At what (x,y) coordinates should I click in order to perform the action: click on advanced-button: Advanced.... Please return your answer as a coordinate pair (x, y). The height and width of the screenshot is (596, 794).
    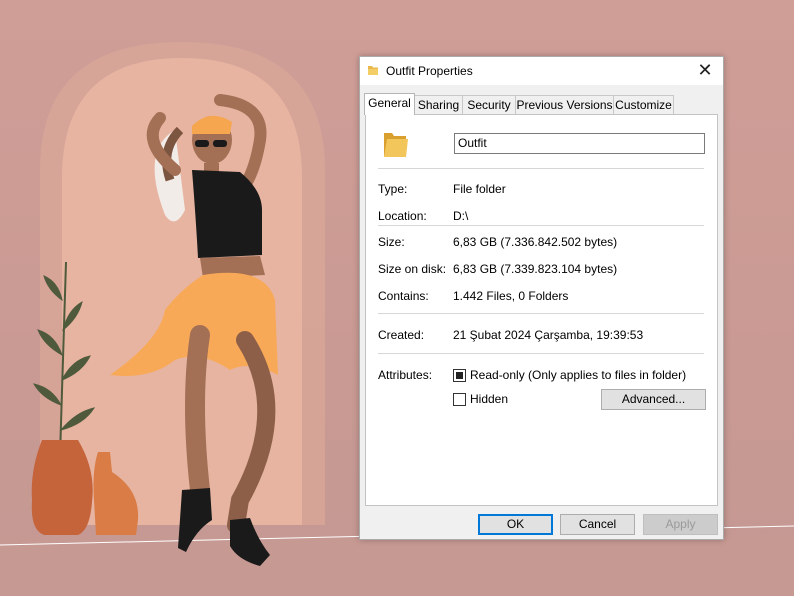
    Looking at the image, I should click on (653, 399).